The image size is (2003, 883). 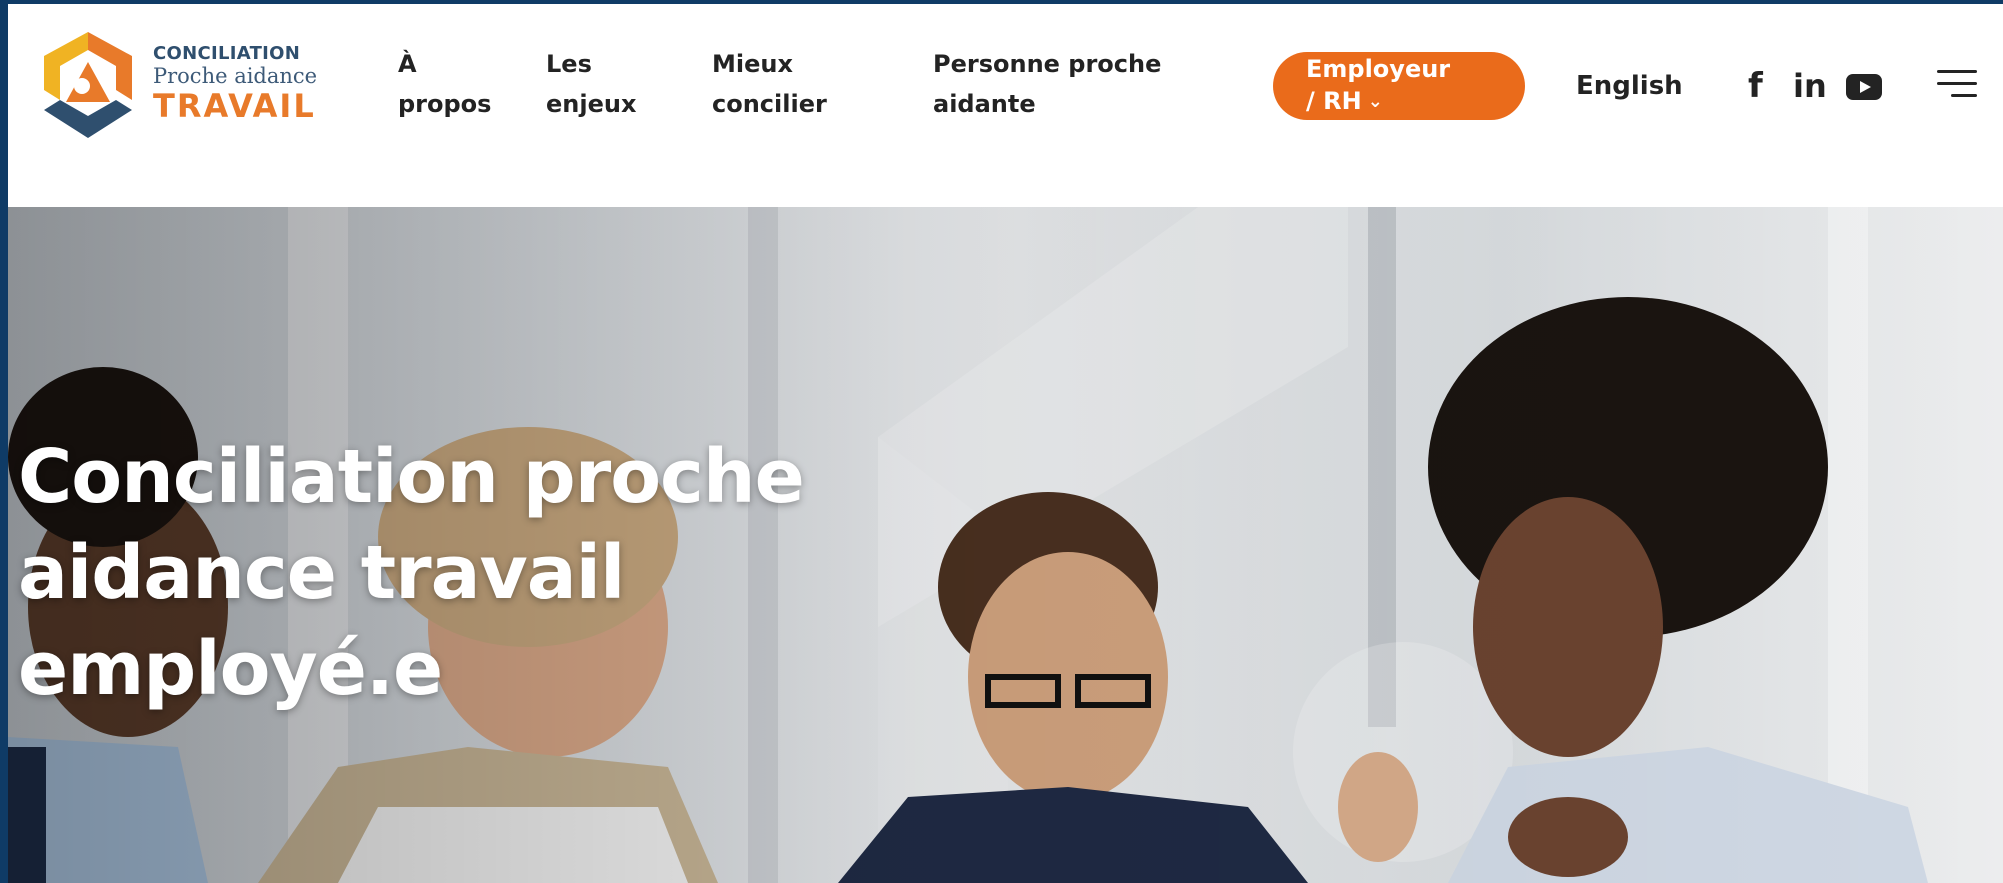 I want to click on nav-item-issues: Les enjeux, so click(x=591, y=84).